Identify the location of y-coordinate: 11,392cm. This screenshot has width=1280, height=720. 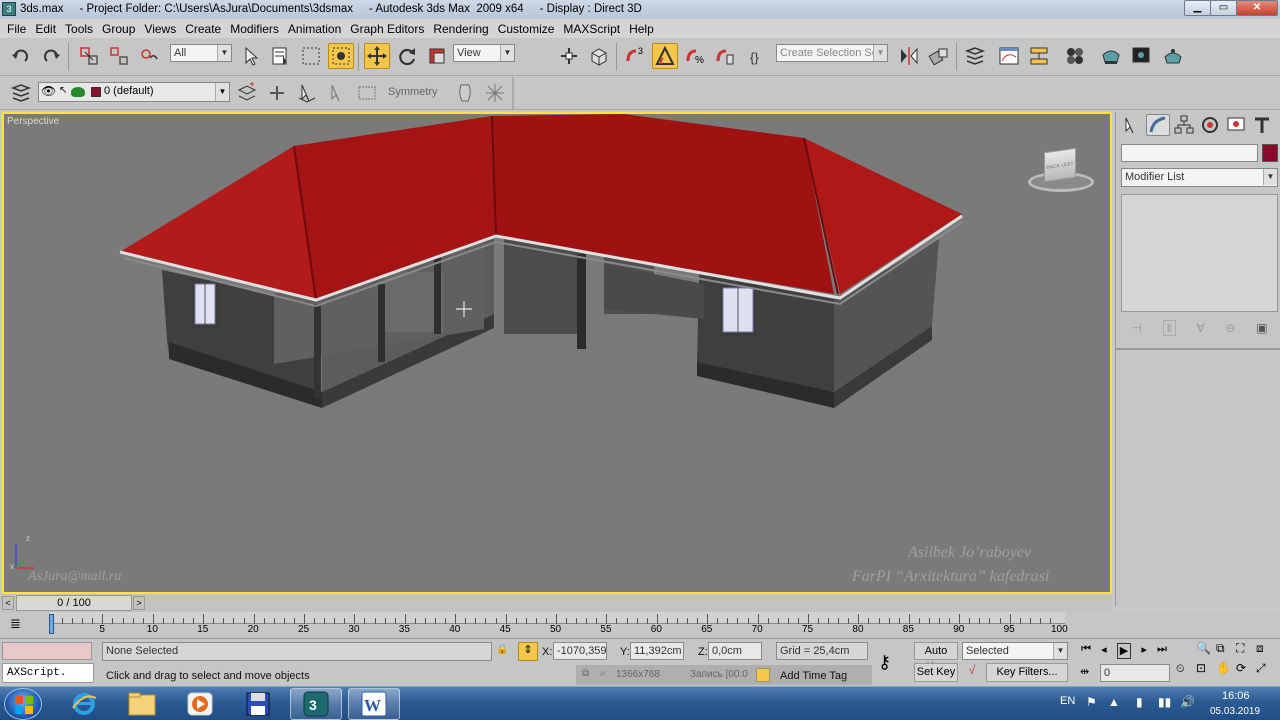
(657, 651).